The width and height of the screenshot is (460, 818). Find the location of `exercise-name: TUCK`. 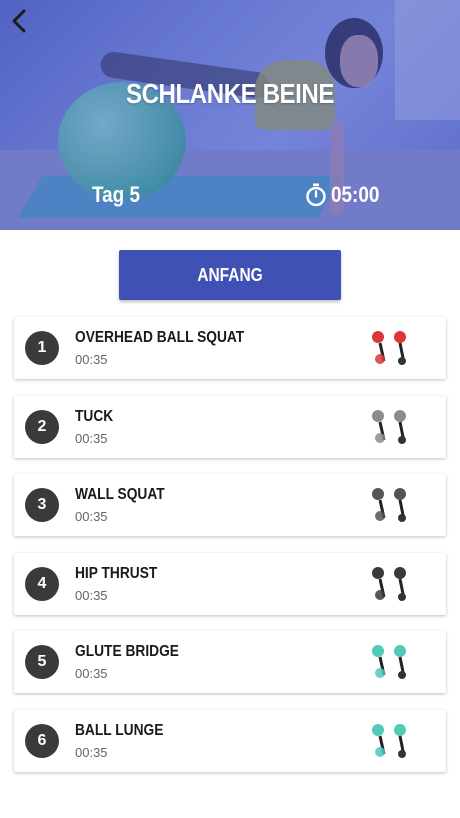

exercise-name: TUCK is located at coordinates (94, 416).